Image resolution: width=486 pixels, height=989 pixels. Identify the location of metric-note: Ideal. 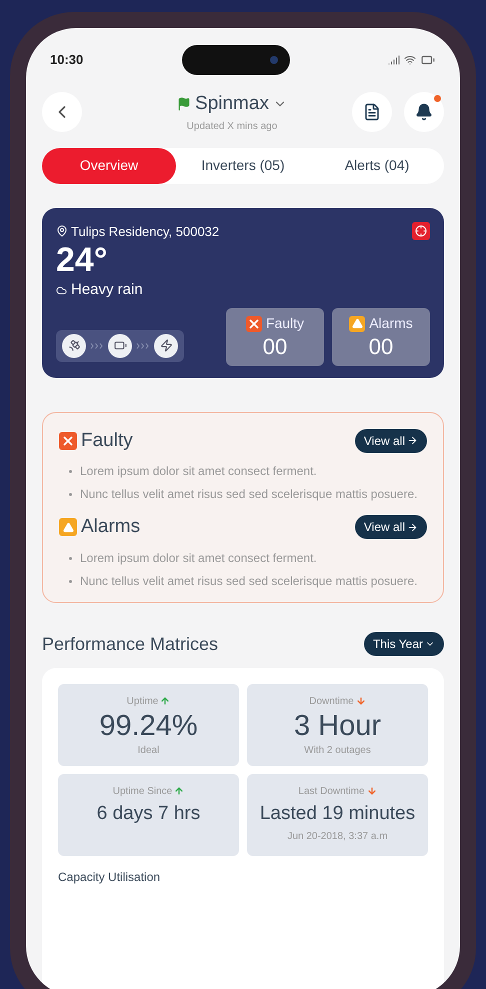
(149, 751).